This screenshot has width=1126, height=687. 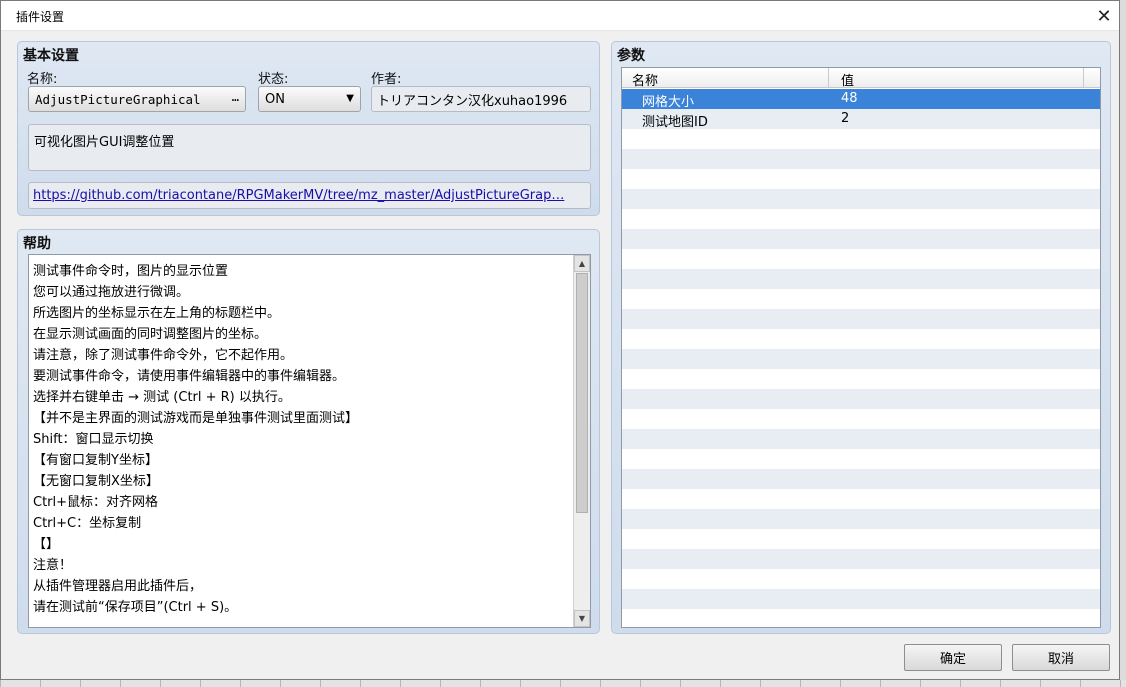 I want to click on help-line: 要测试事件命令，请使用事件编辑器中的事件编辑器。, so click(x=189, y=376).